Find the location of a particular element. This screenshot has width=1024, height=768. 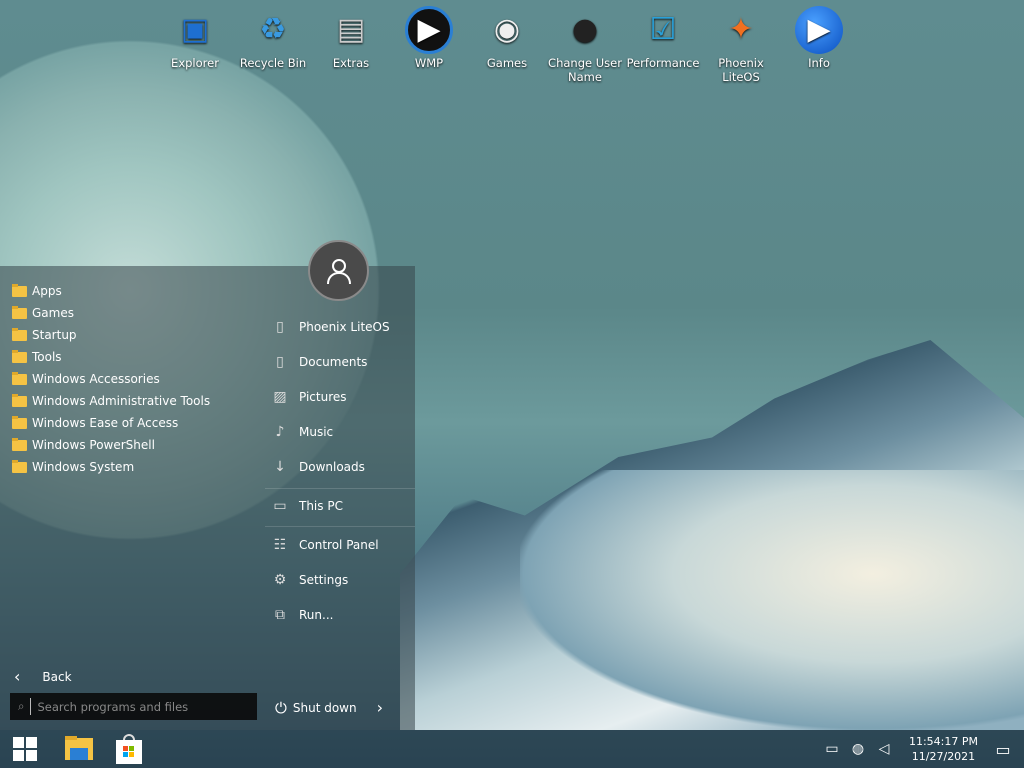

folder-label: Windows System is located at coordinates (83, 467).